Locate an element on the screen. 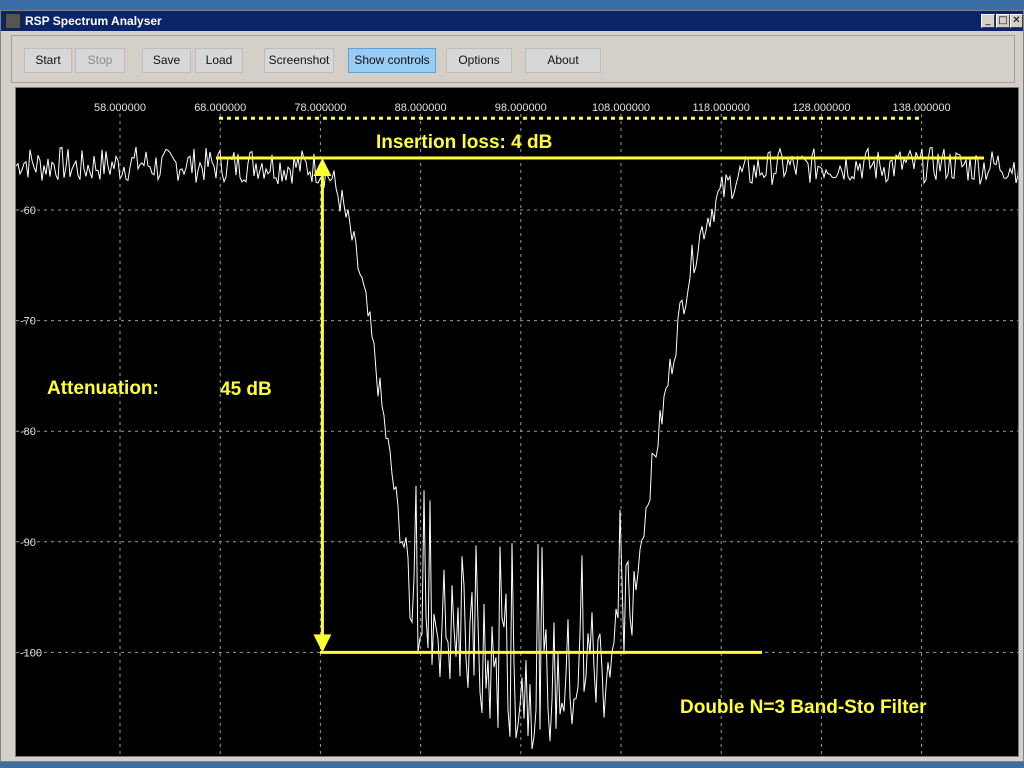 This screenshot has width=1024, height=768. options-button: Options is located at coordinates (479, 60).